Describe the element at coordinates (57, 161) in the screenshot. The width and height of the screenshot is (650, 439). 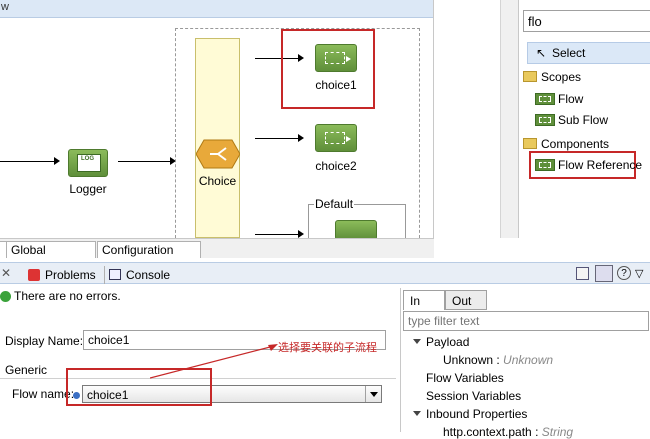
I see `connector-arrow` at that location.